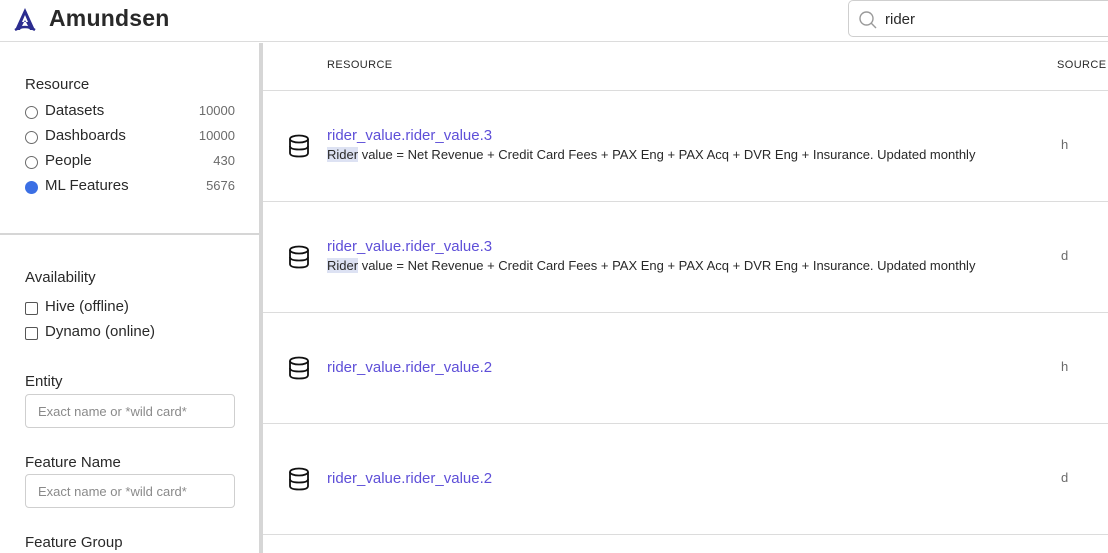 This screenshot has height=553, width=1108. Describe the element at coordinates (25, 19) in the screenshot. I see `amundsen-logo-icon` at that location.